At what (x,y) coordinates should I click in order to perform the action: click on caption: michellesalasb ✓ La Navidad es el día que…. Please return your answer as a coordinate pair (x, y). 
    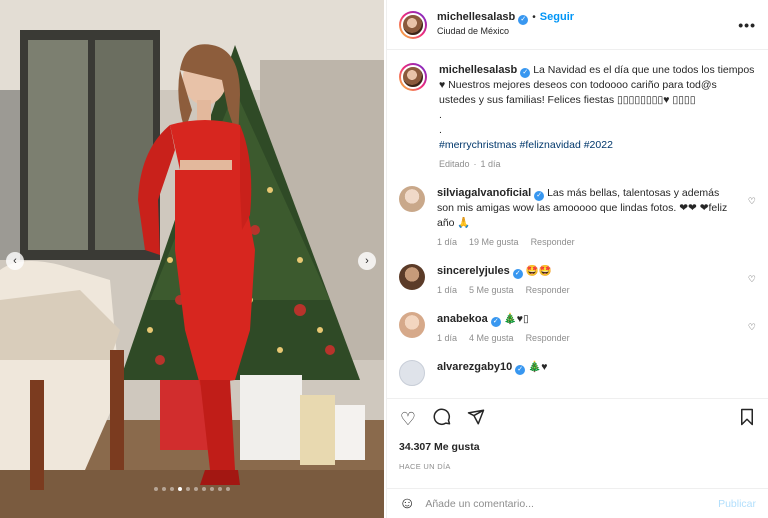
    Looking at the image, I should click on (577, 117).